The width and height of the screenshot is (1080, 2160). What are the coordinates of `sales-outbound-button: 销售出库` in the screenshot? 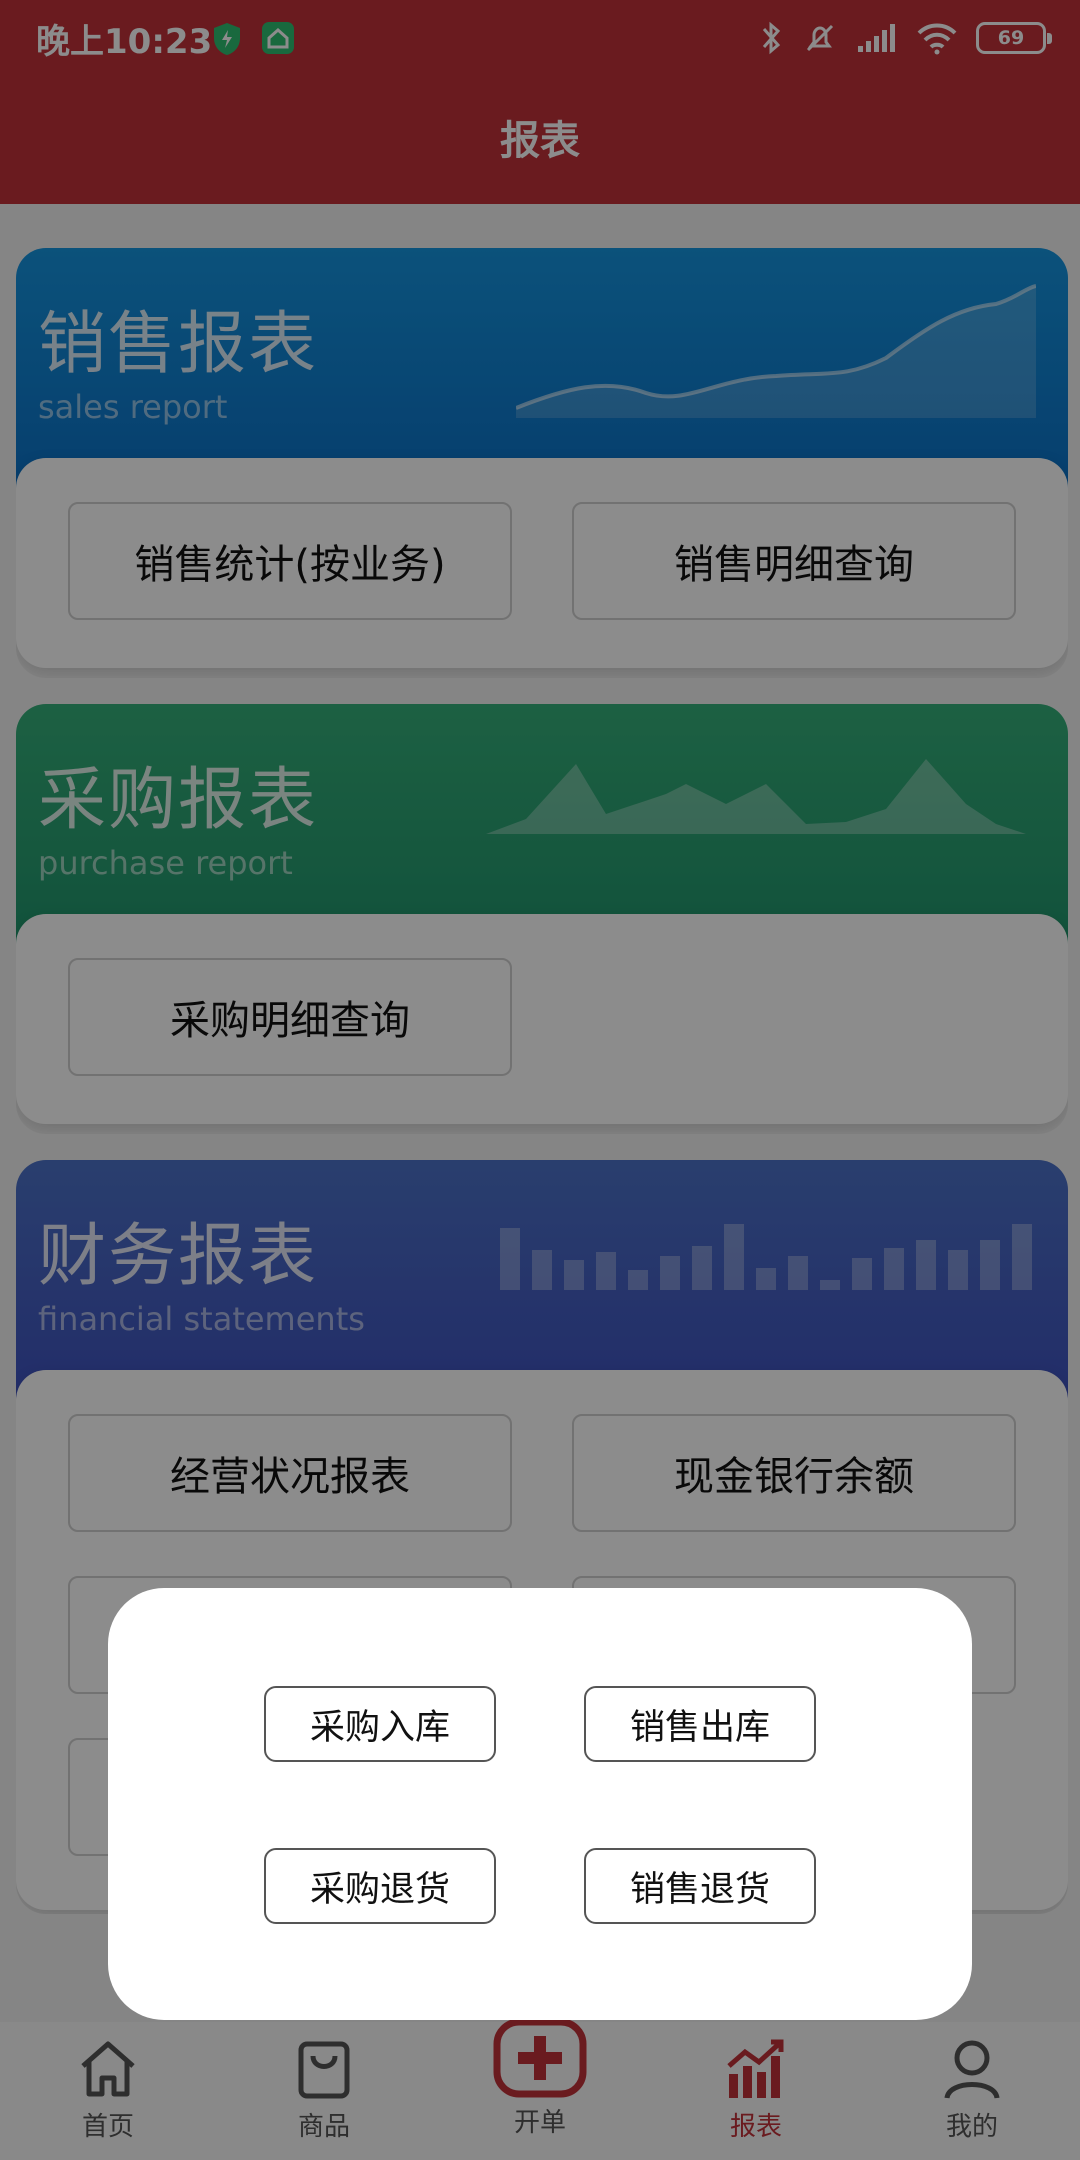 It's located at (700, 1724).